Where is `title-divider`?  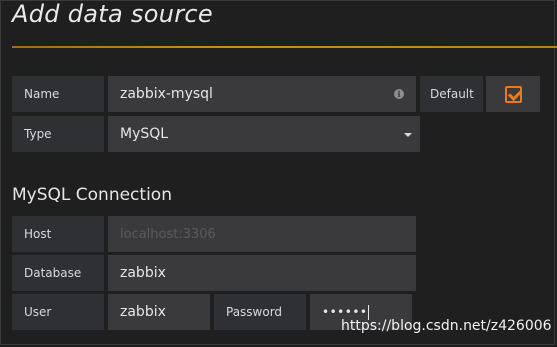 title-divider is located at coordinates (284, 47).